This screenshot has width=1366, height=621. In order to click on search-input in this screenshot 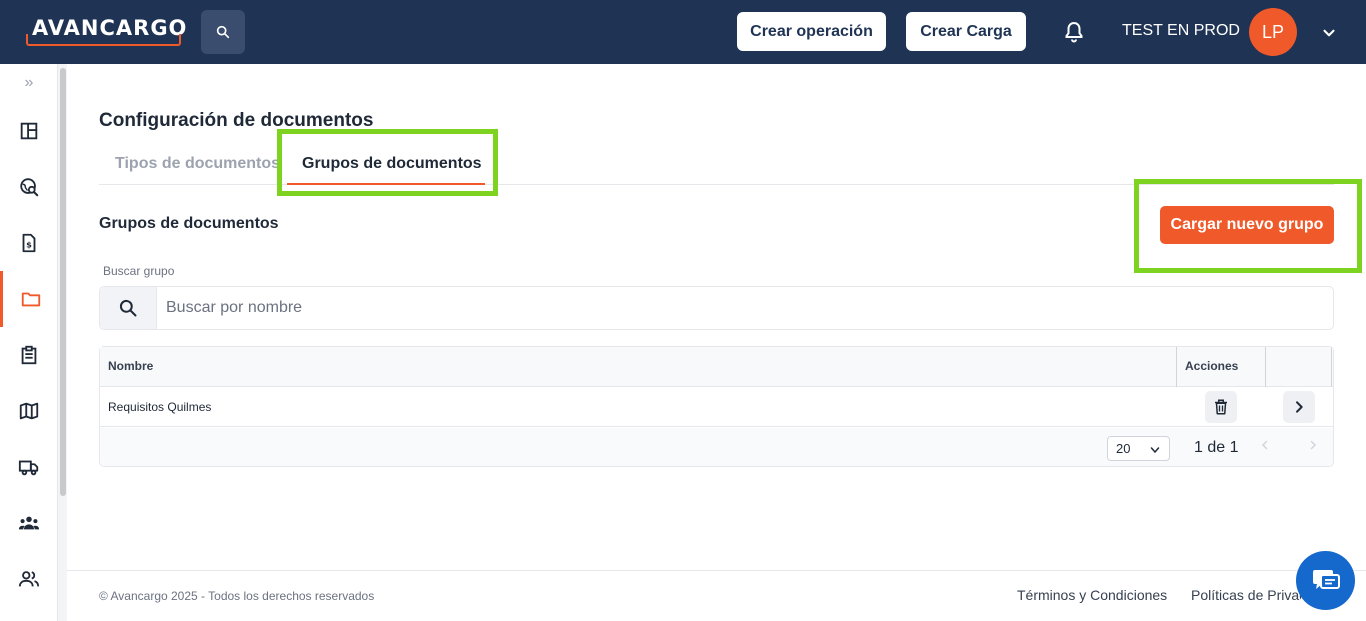, I will do `click(745, 308)`.